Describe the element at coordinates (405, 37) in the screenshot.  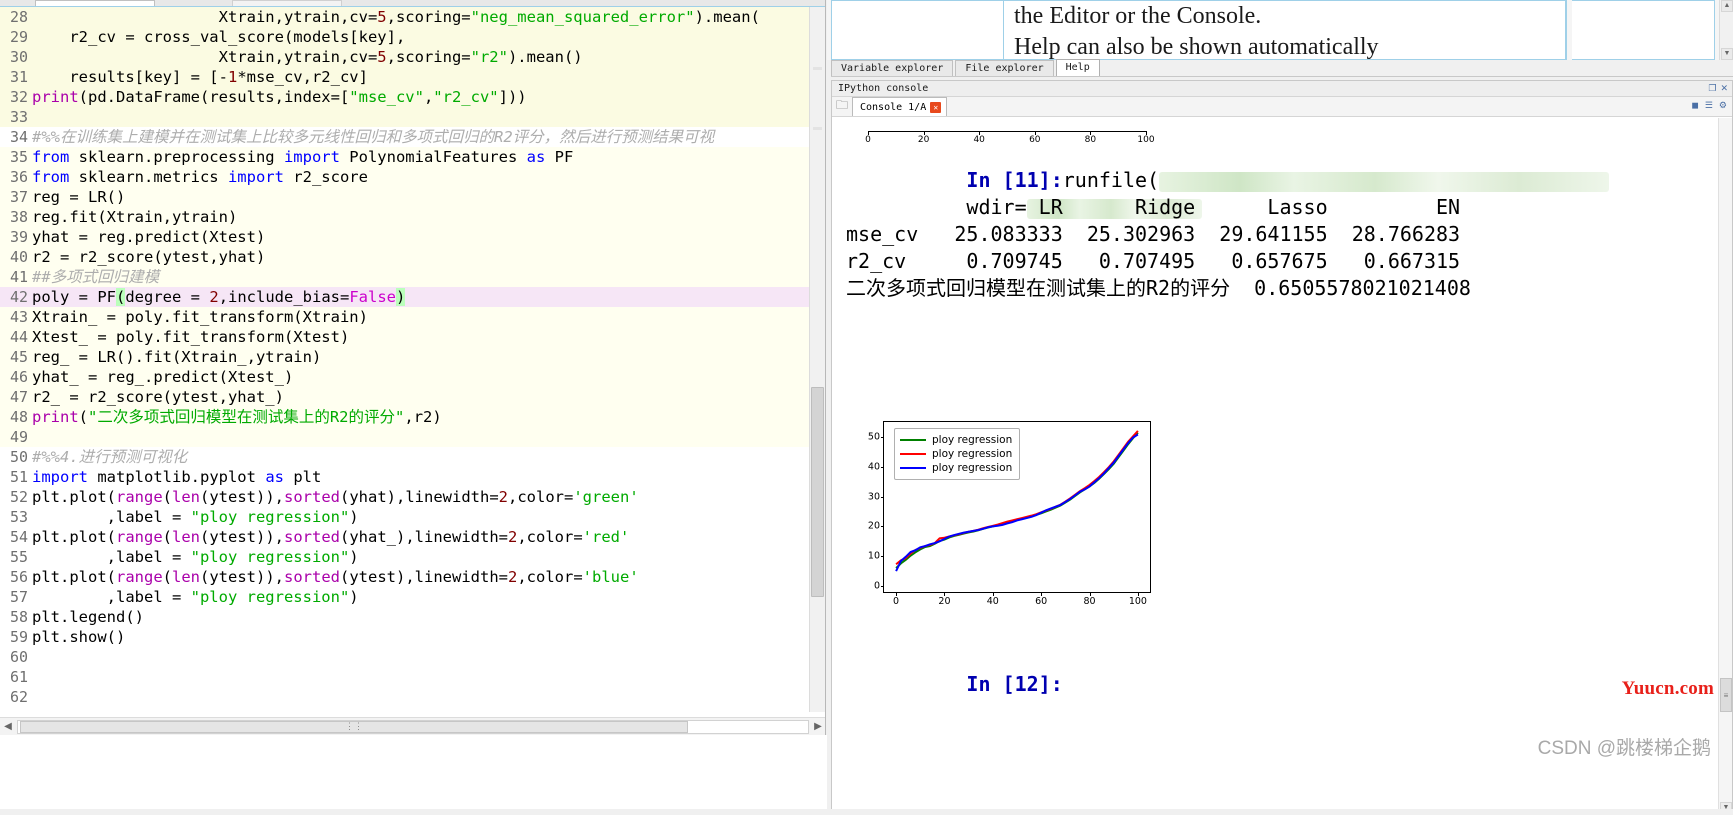
I see `code-line-29: 29 r2_cv = cross_val_score(models[key],` at that location.